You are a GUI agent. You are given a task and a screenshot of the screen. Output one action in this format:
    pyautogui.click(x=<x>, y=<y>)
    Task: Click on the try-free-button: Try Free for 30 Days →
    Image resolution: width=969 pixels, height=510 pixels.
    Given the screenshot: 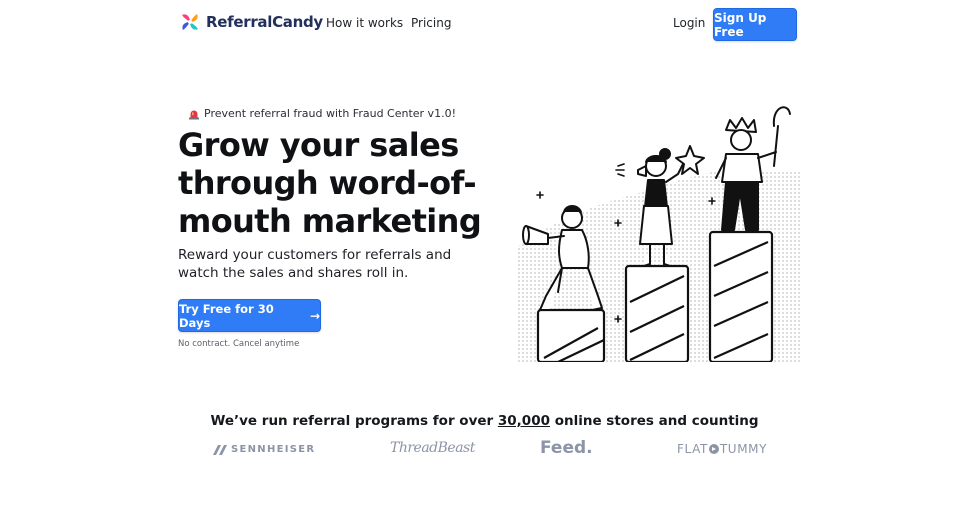 What is the action you would take?
    pyautogui.click(x=249, y=315)
    